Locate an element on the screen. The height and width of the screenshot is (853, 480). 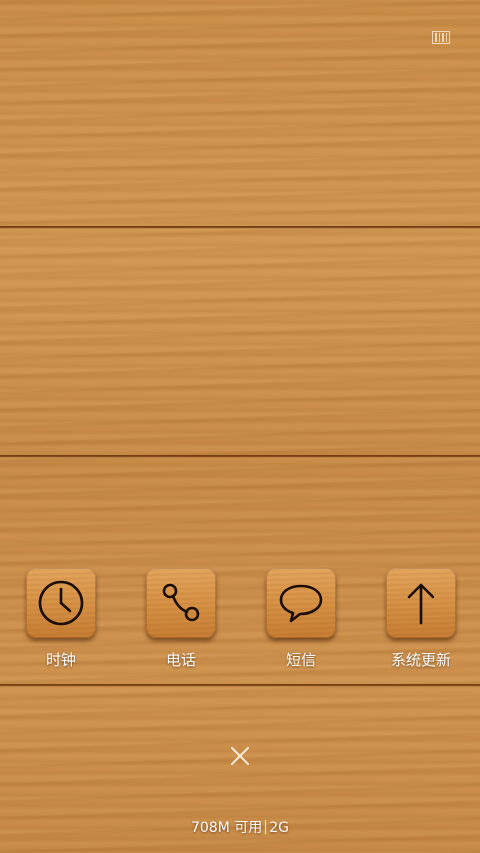
status-divider is located at coordinates (266, 827).